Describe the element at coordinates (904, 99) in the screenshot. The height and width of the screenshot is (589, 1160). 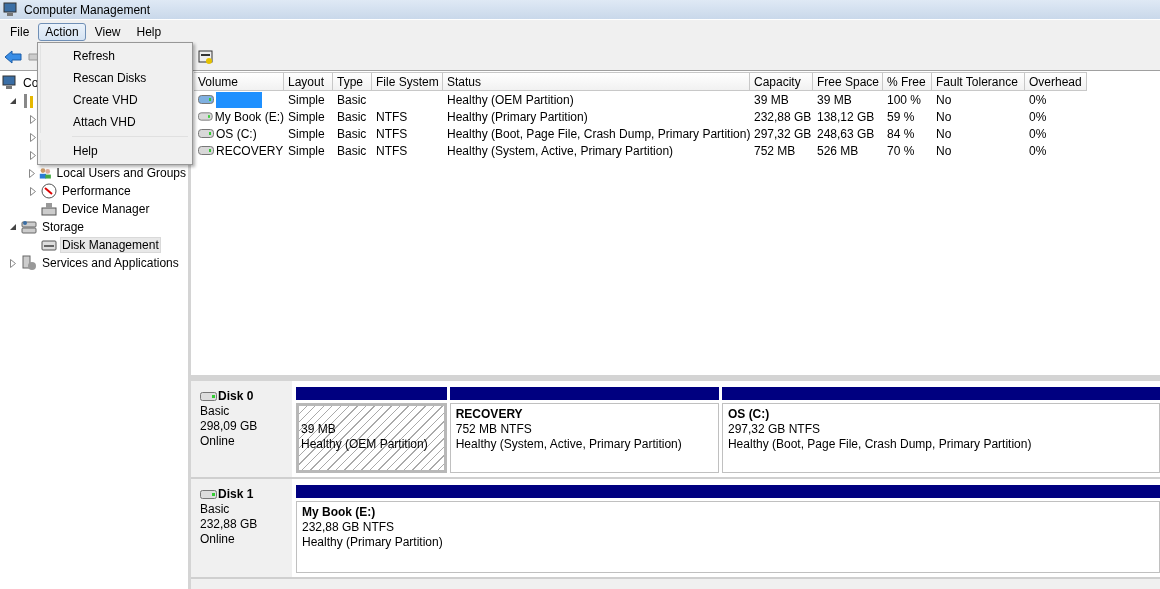
I see `table-cell: 100 %` at that location.